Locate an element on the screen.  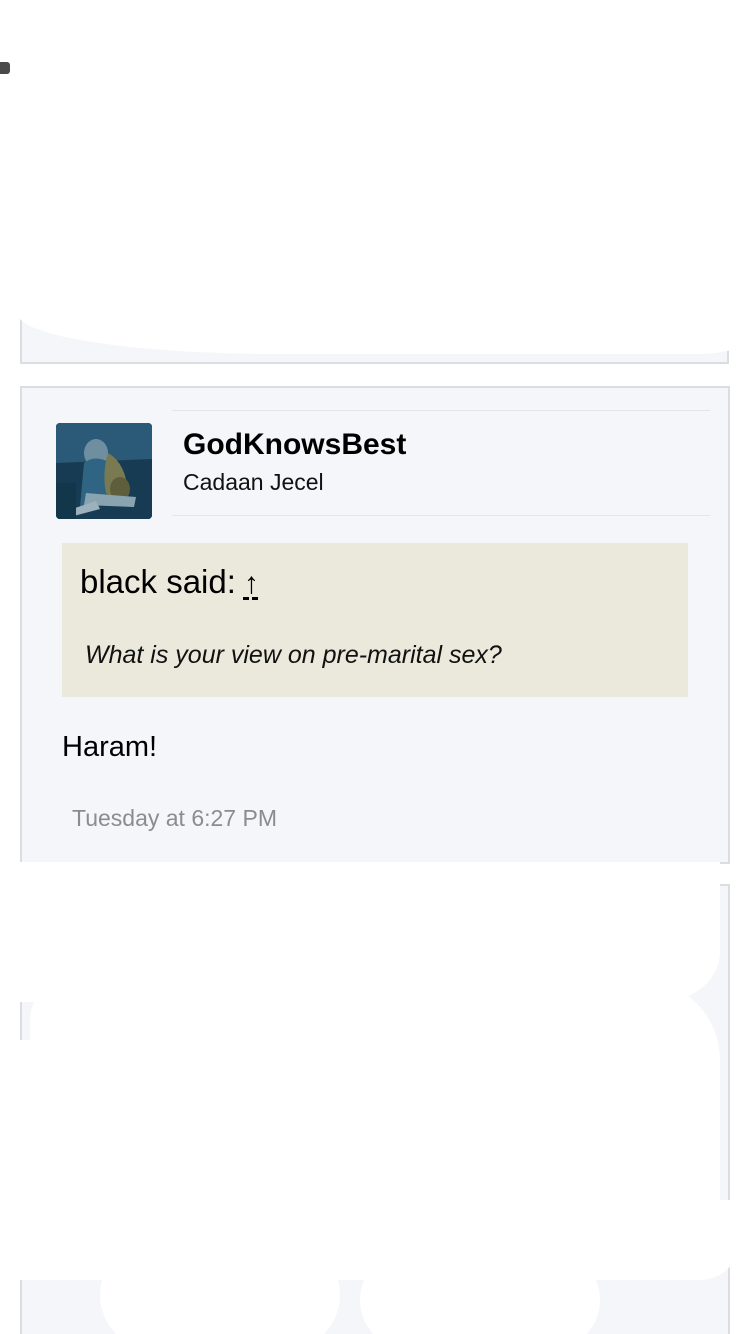
message-body: Haram! is located at coordinates (110, 747).